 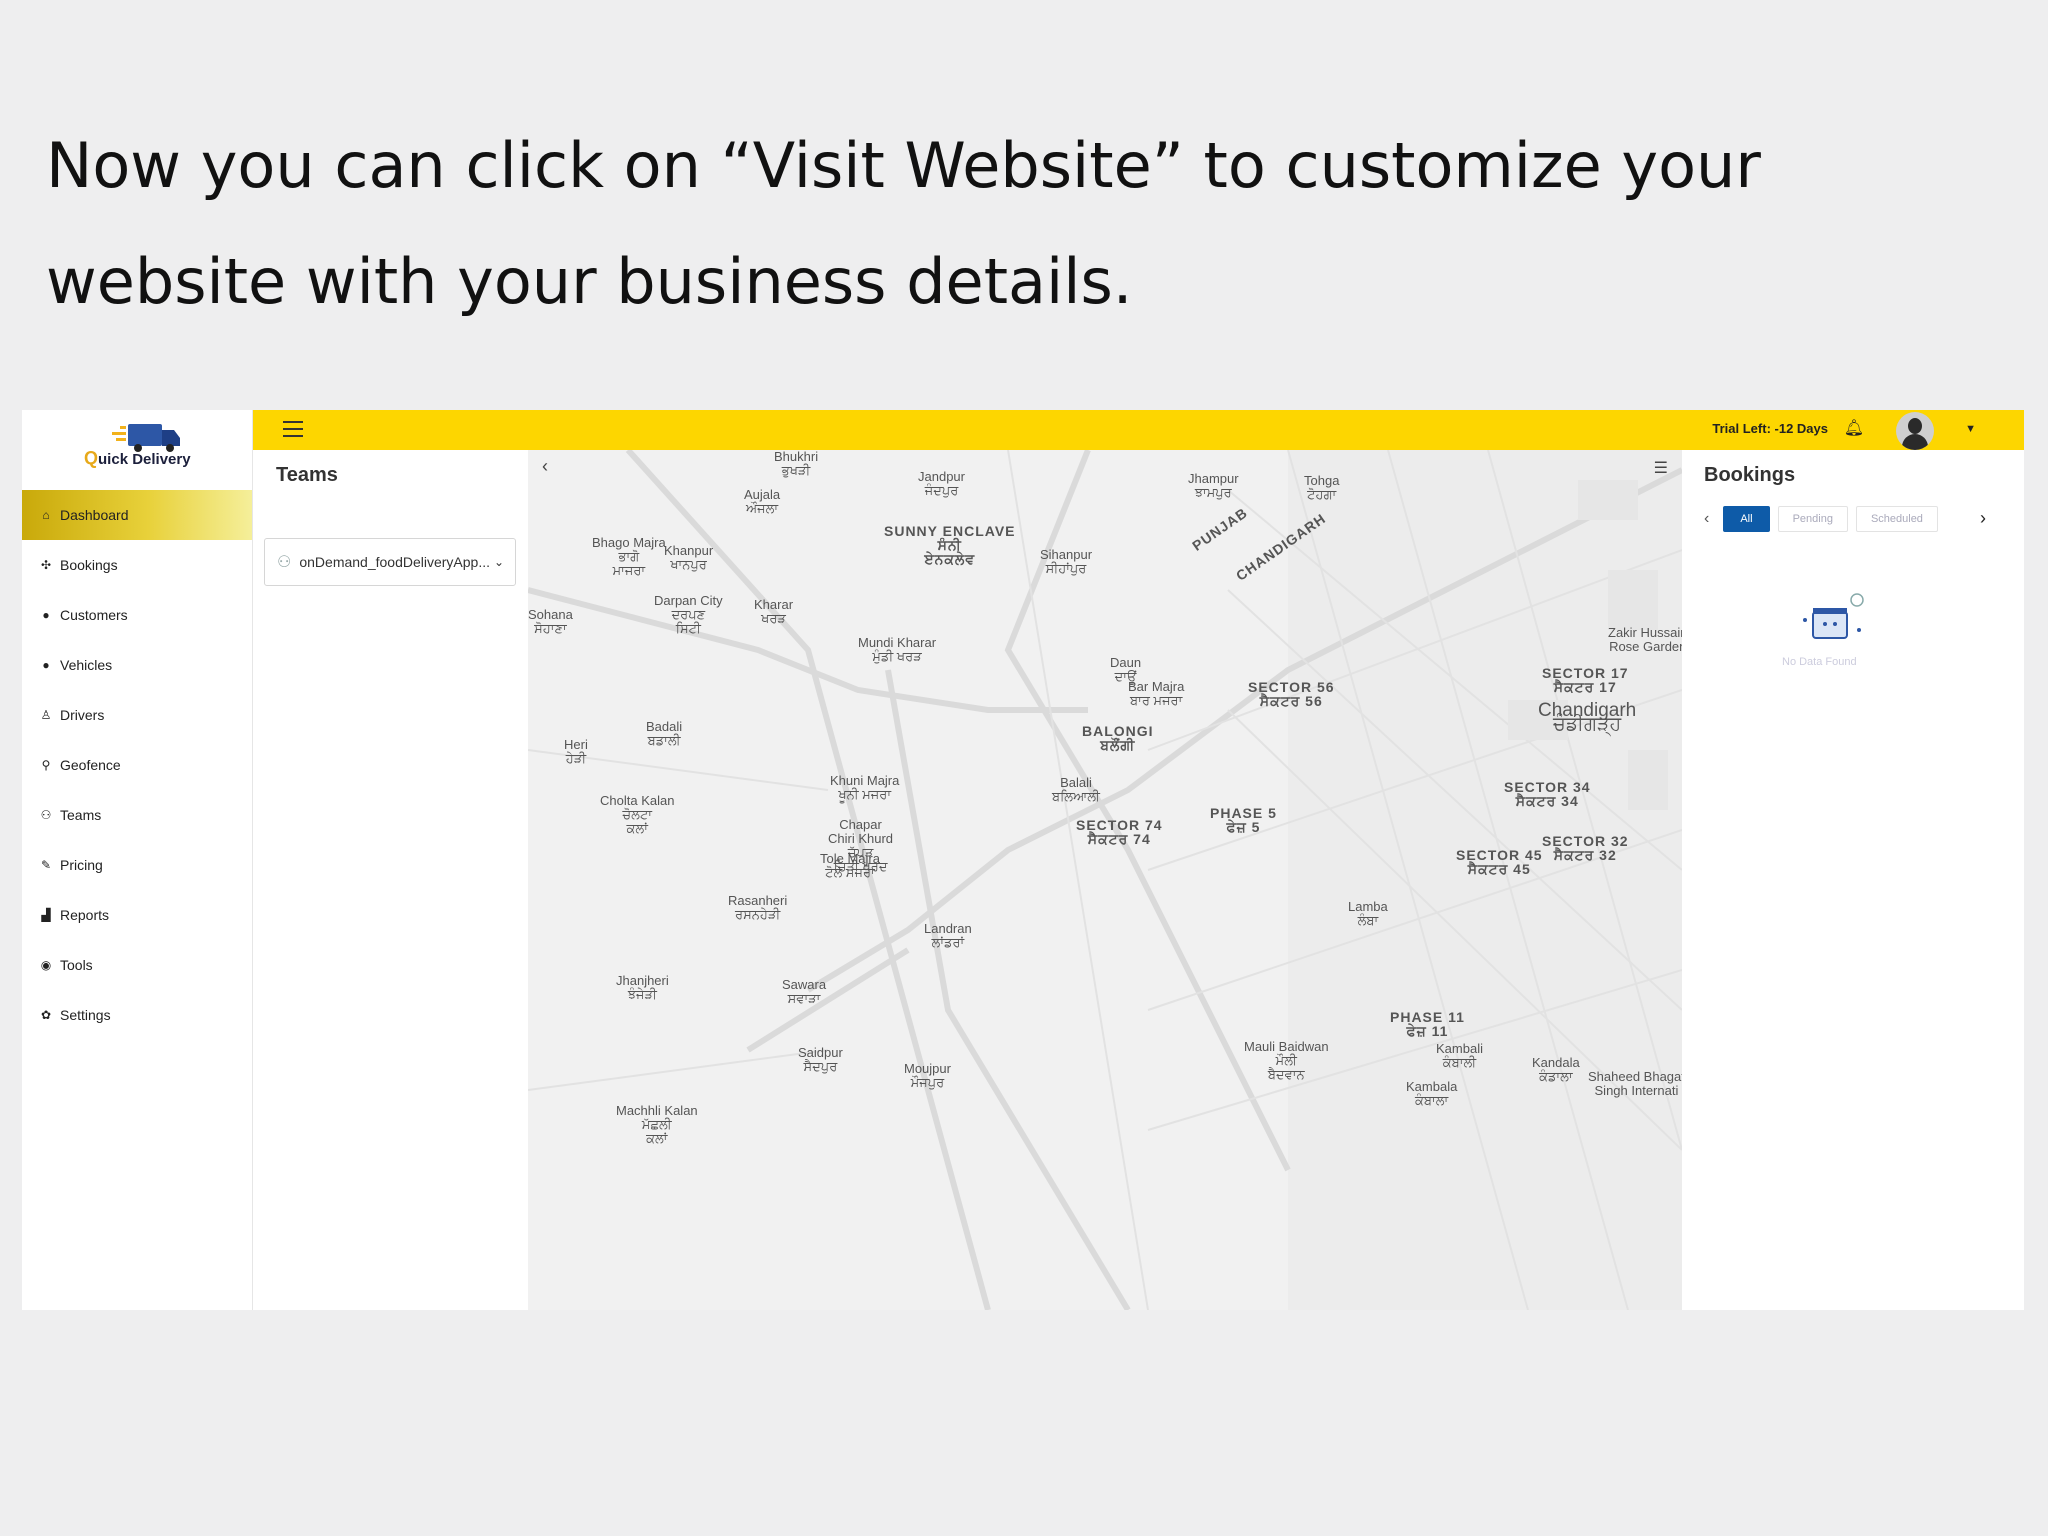 What do you see at coordinates (1645, 639) in the screenshot?
I see `map-place-label: Zakir Hussain Rose Garden` at bounding box center [1645, 639].